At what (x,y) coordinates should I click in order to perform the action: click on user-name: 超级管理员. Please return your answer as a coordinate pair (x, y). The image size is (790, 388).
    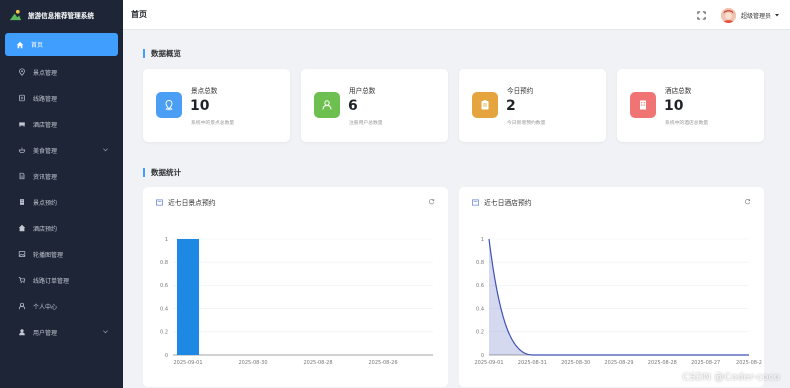
    Looking at the image, I should click on (756, 15).